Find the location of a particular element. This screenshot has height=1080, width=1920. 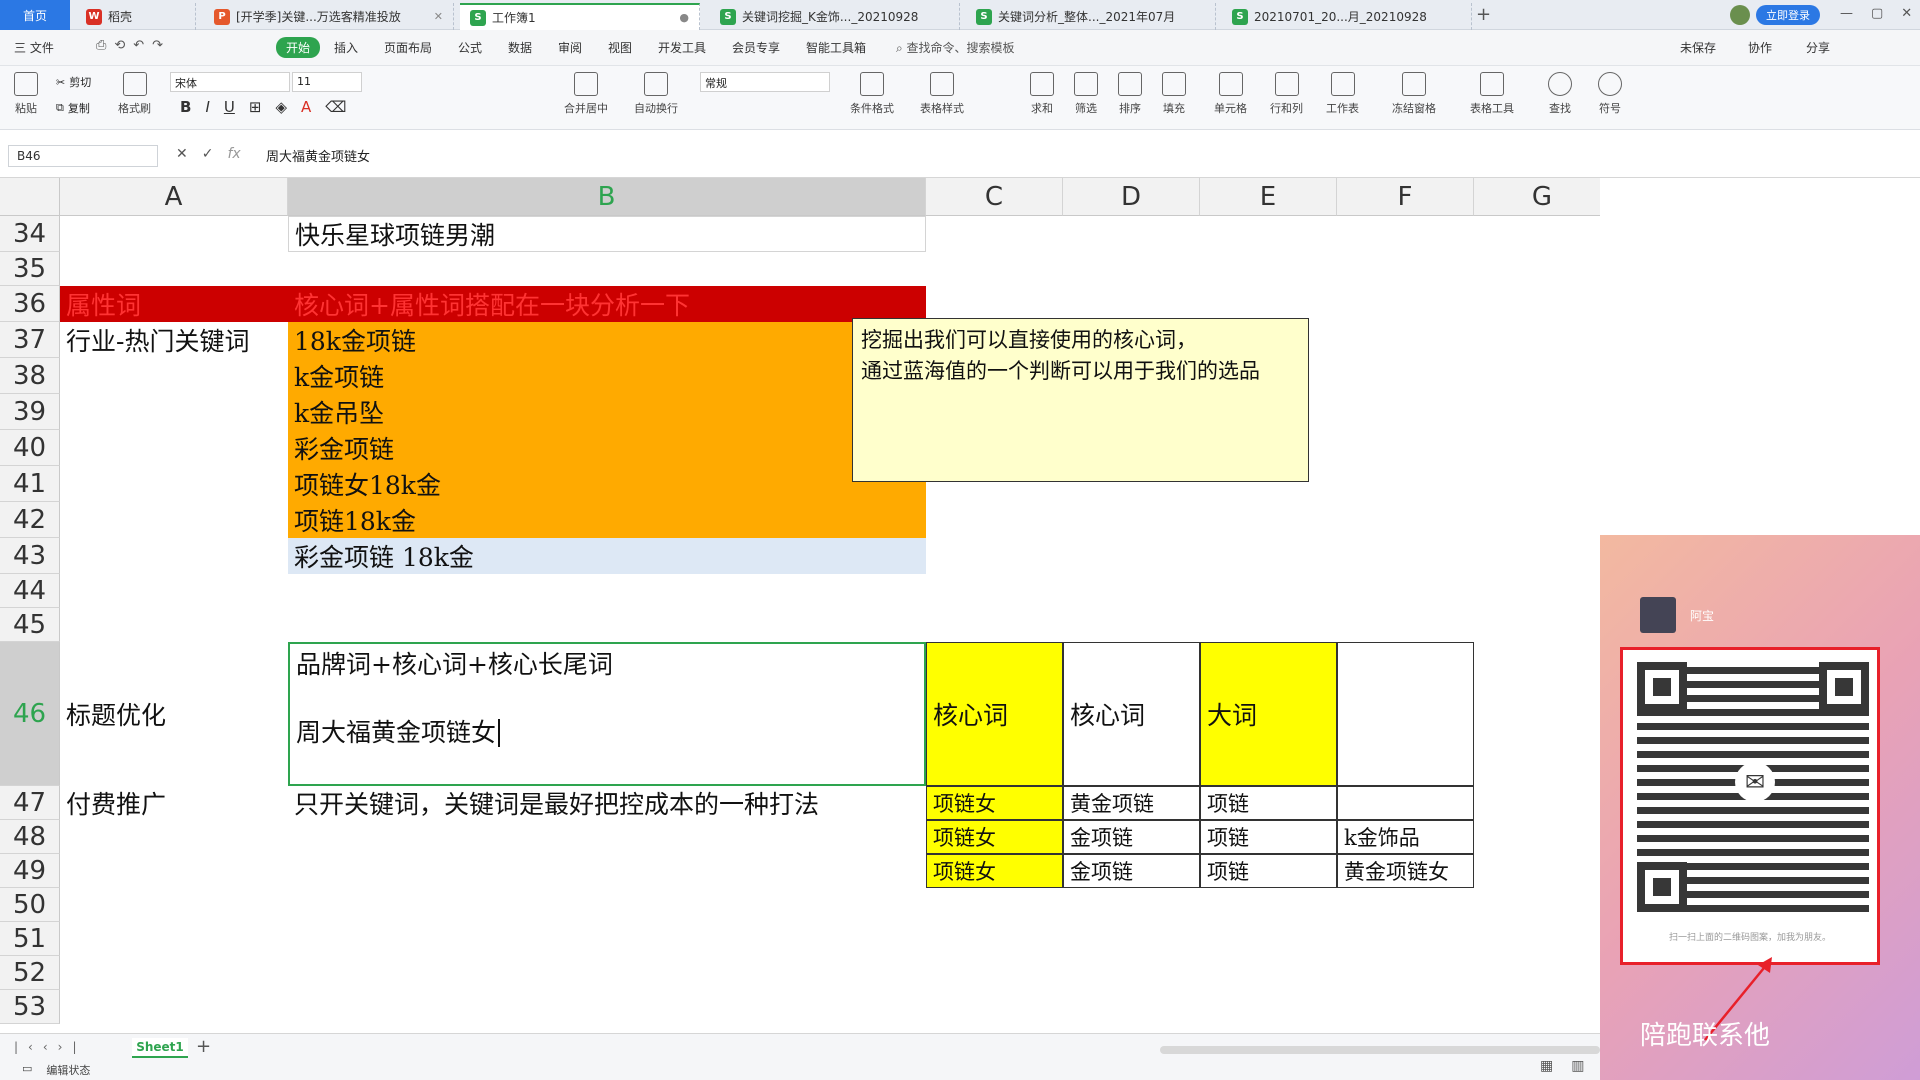

cell-b39: k金吊坠 is located at coordinates (607, 412).